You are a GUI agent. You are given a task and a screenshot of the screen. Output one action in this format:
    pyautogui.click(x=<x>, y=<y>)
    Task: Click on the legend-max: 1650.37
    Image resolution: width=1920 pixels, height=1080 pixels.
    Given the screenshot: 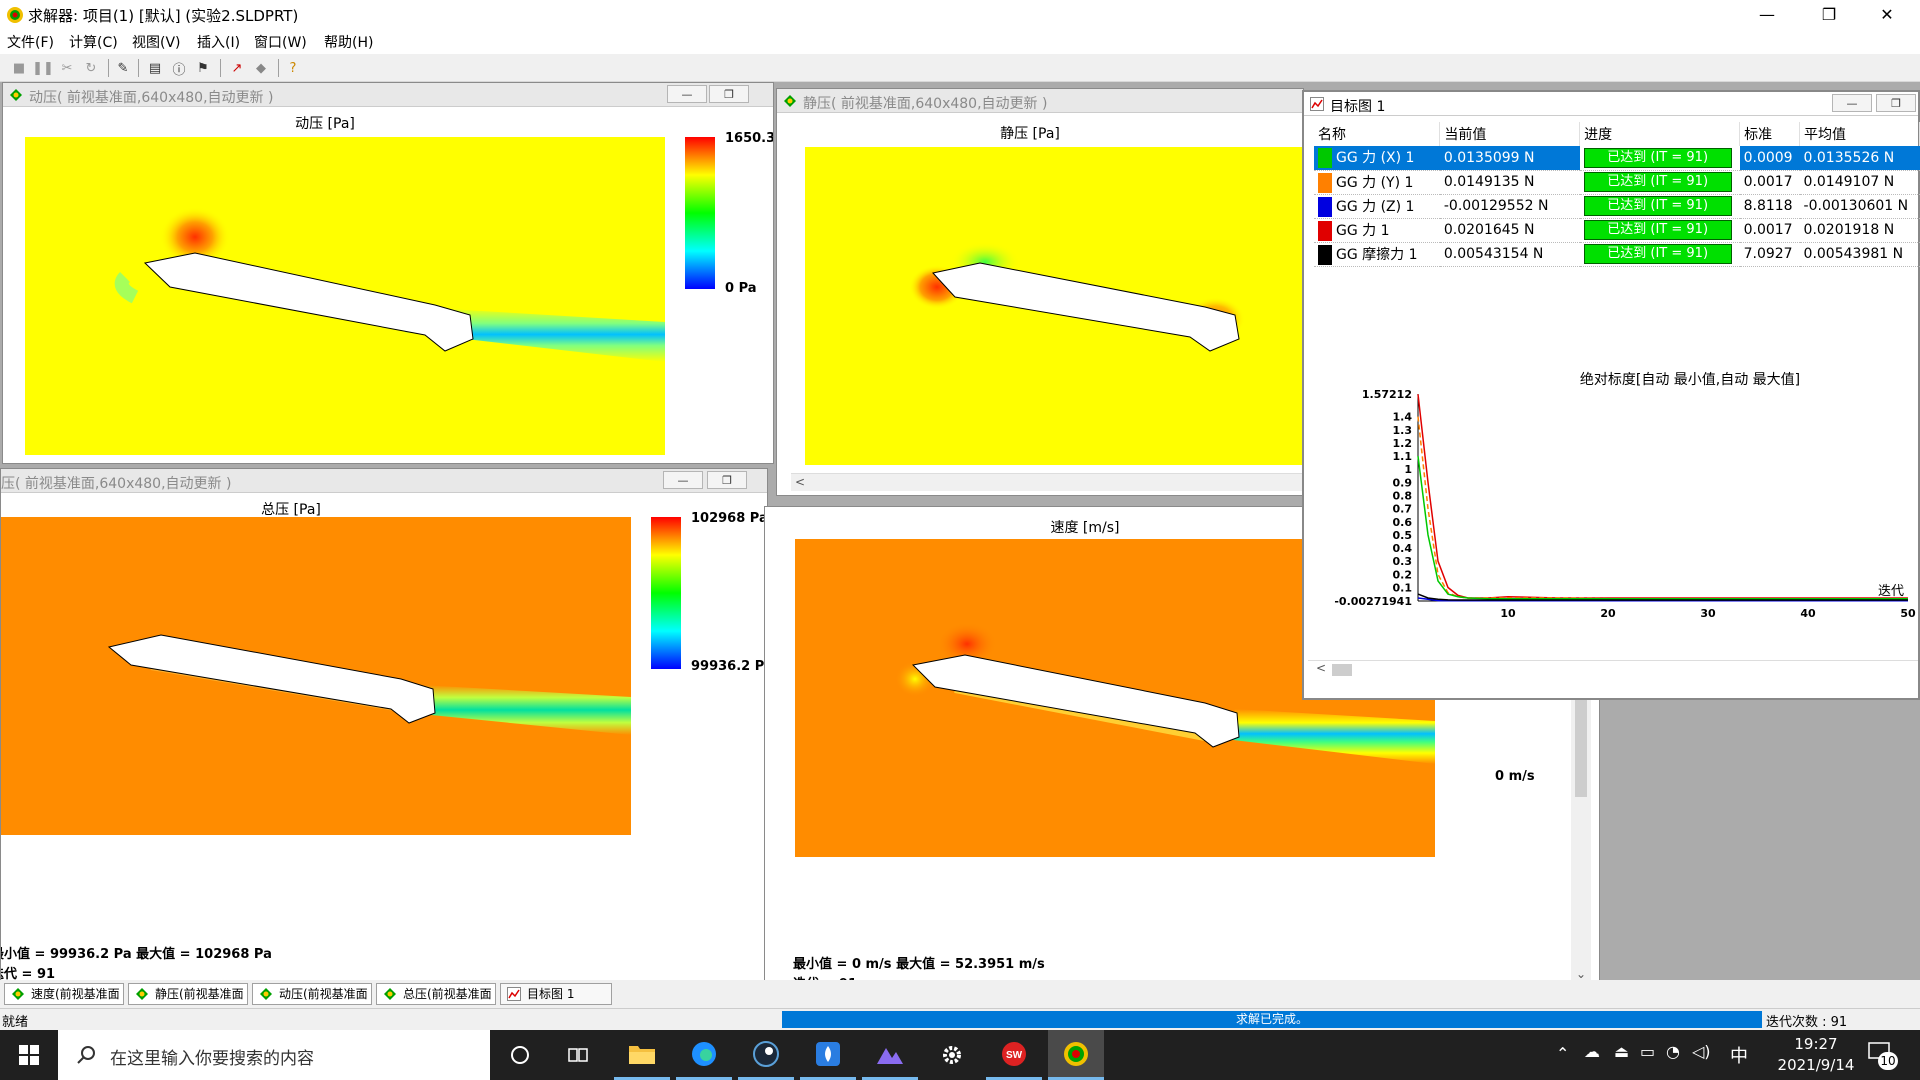 What is the action you would take?
    pyautogui.click(x=749, y=138)
    